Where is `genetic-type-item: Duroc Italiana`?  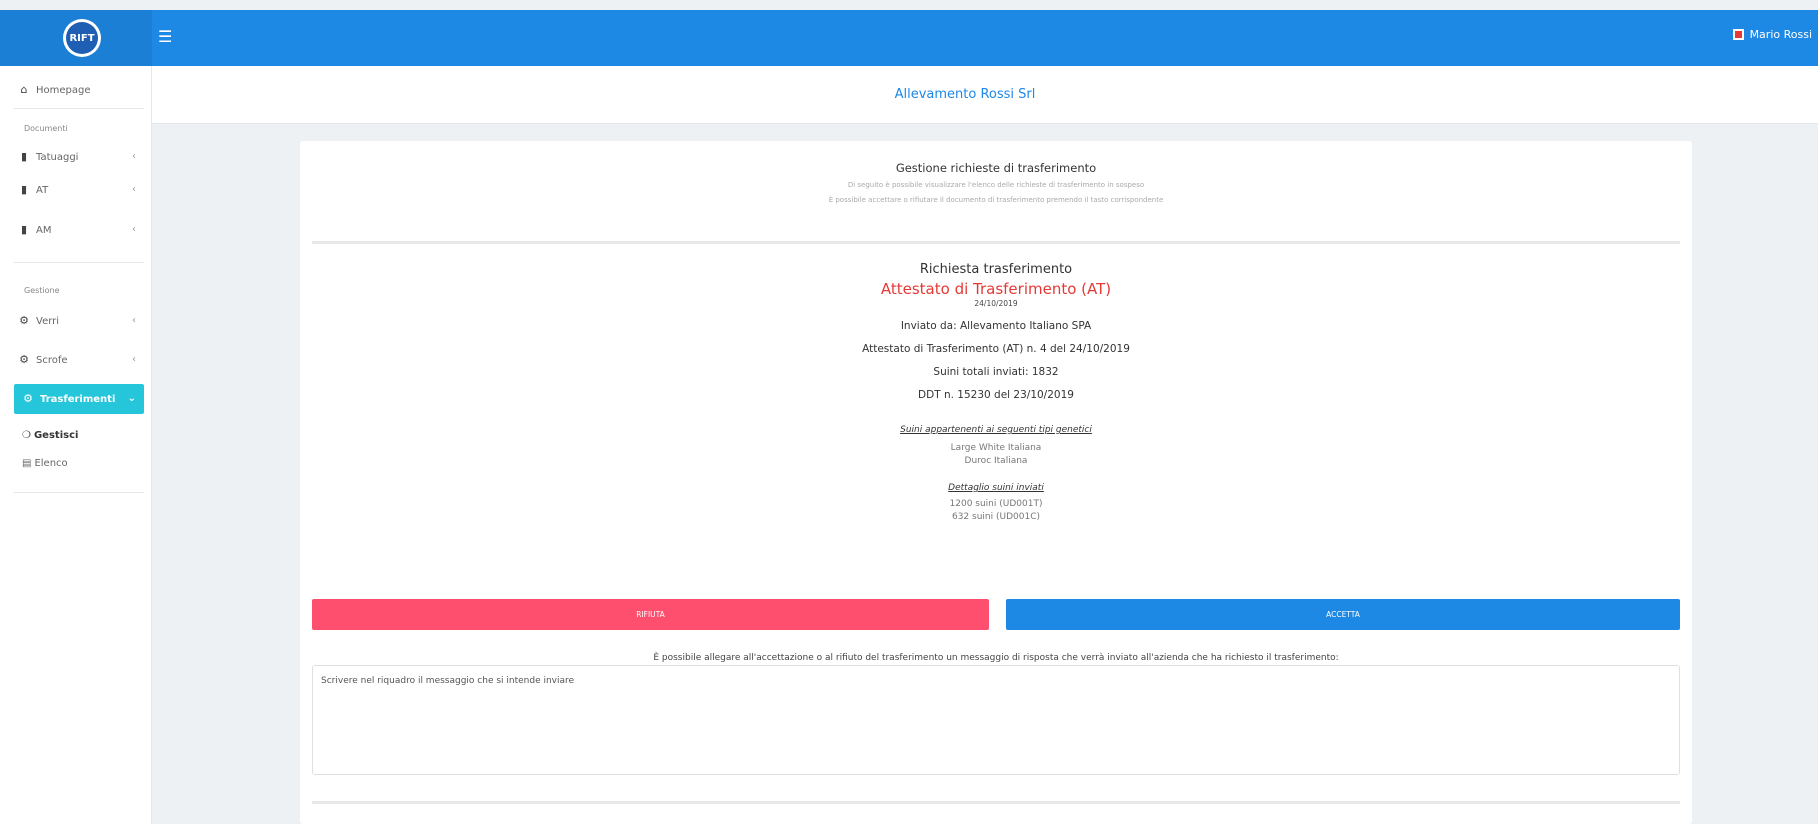
genetic-type-item: Duroc Italiana is located at coordinates (996, 461).